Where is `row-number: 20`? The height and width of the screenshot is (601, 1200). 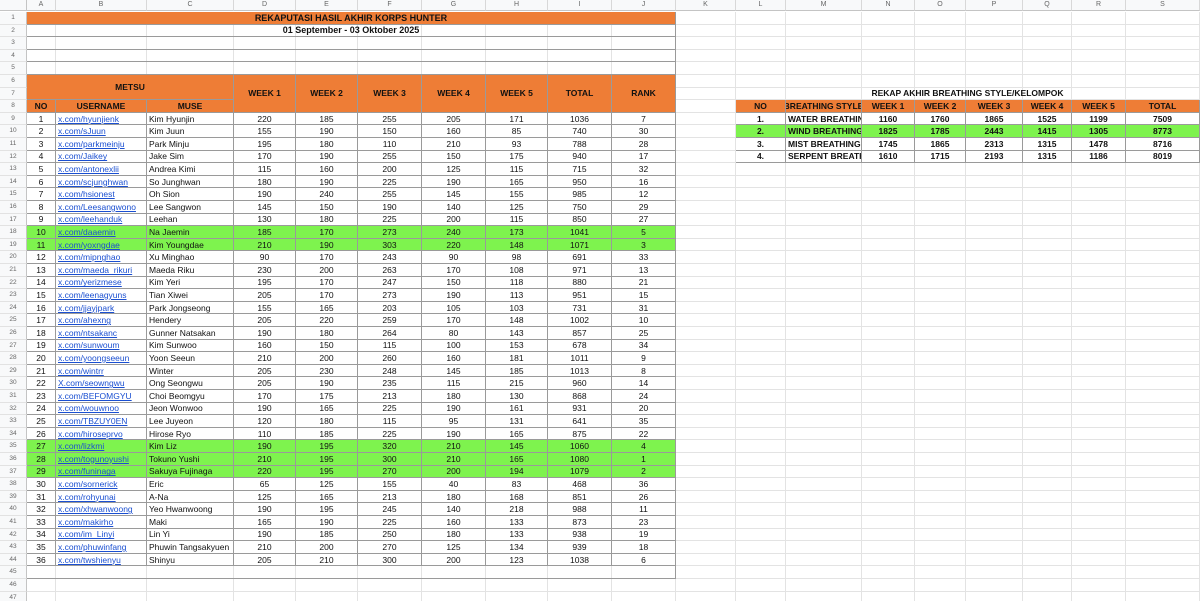 row-number: 20 is located at coordinates (41, 358).